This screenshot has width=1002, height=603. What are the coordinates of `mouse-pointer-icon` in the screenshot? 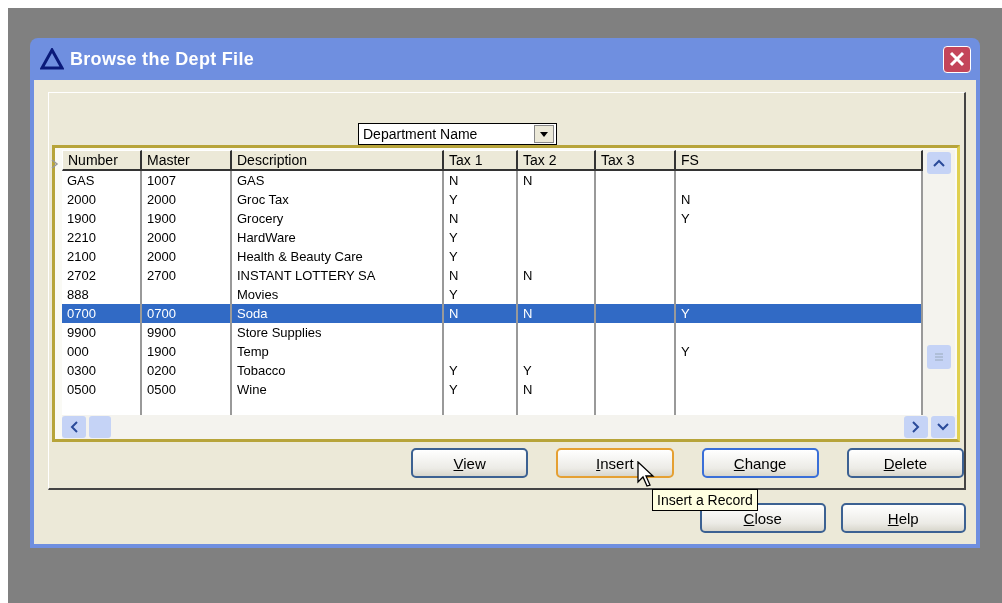 It's located at (646, 474).